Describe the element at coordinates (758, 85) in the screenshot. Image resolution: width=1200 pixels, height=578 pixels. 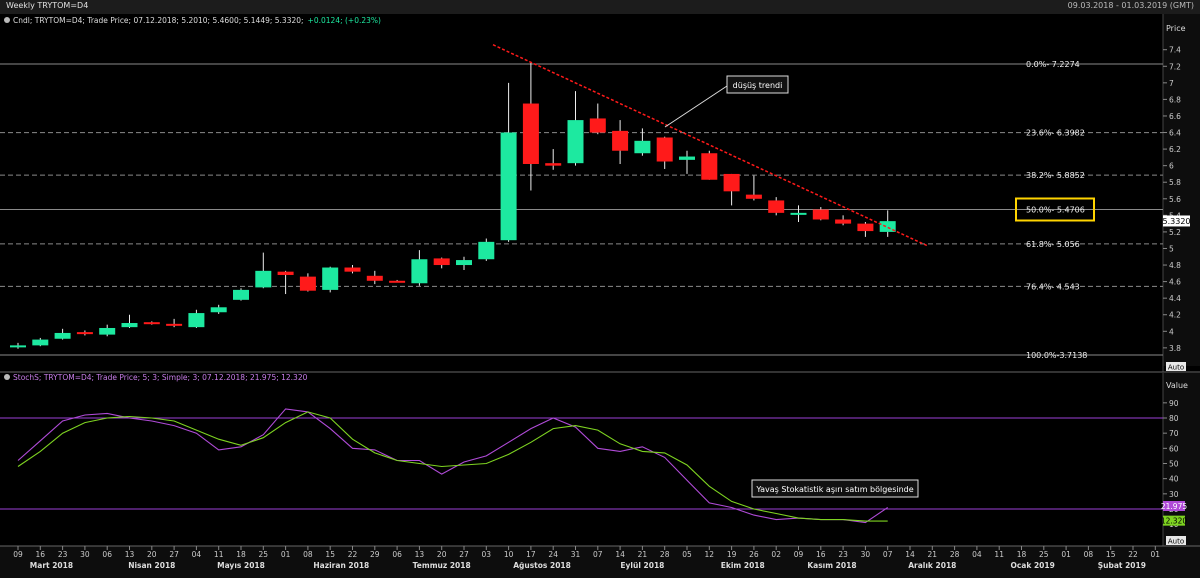
I see `trend-annotation-text: düşüş trendi` at that location.